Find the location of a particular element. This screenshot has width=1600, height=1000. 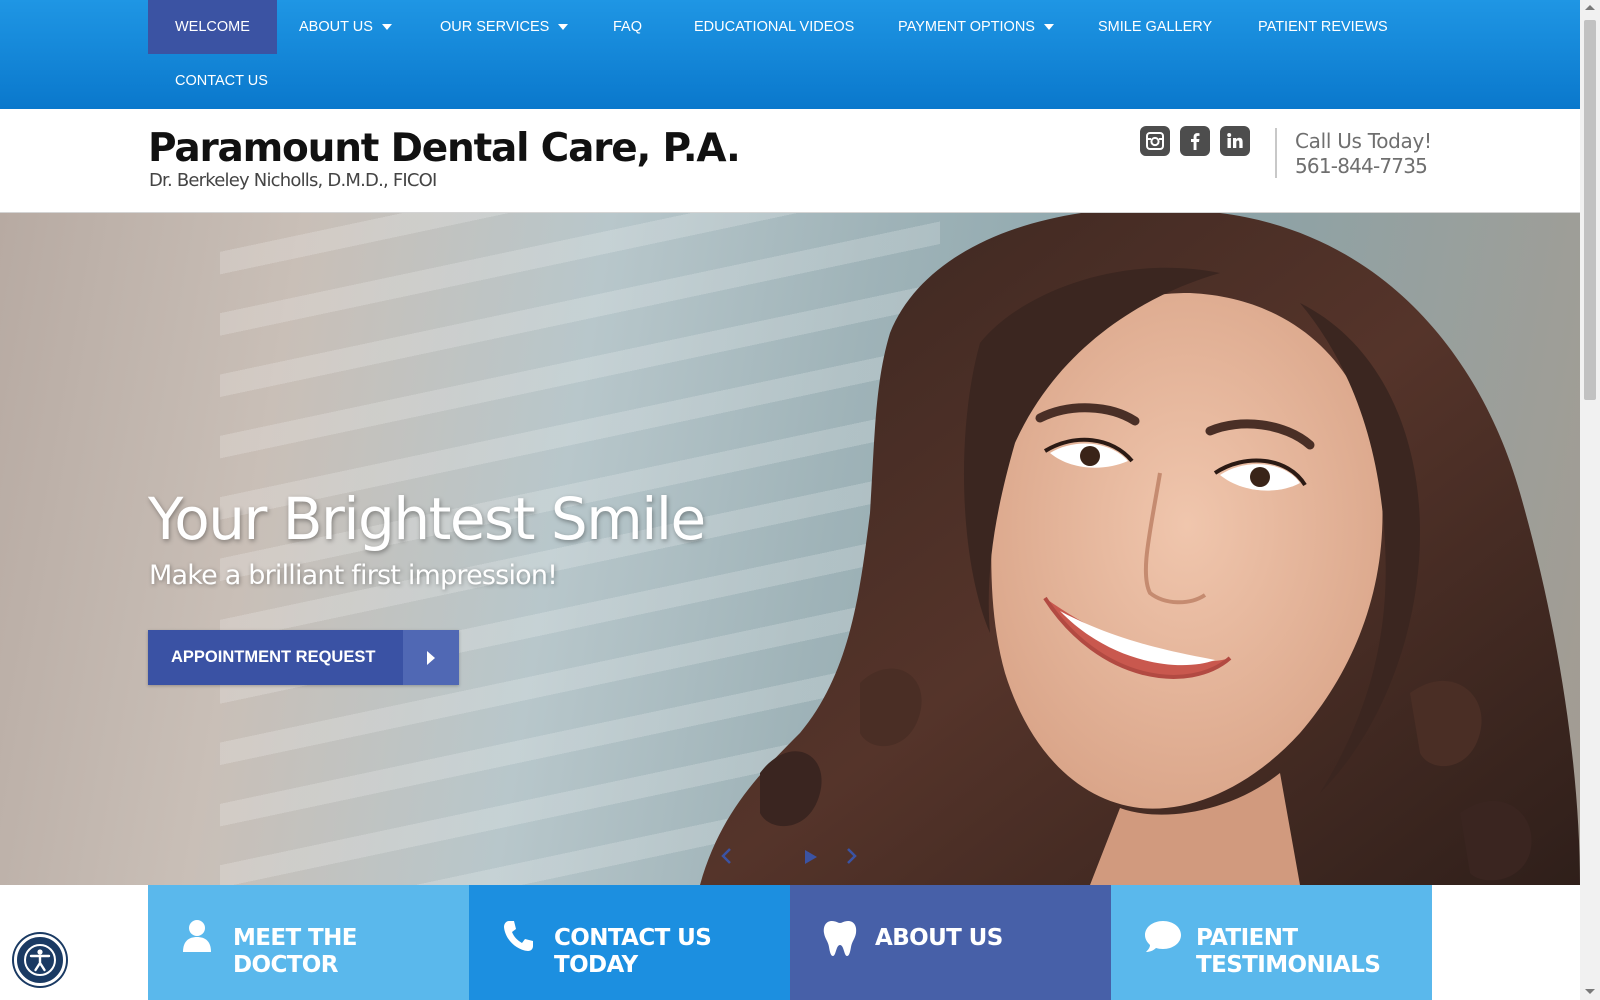

nav-label: CONTACT US is located at coordinates (221, 81).